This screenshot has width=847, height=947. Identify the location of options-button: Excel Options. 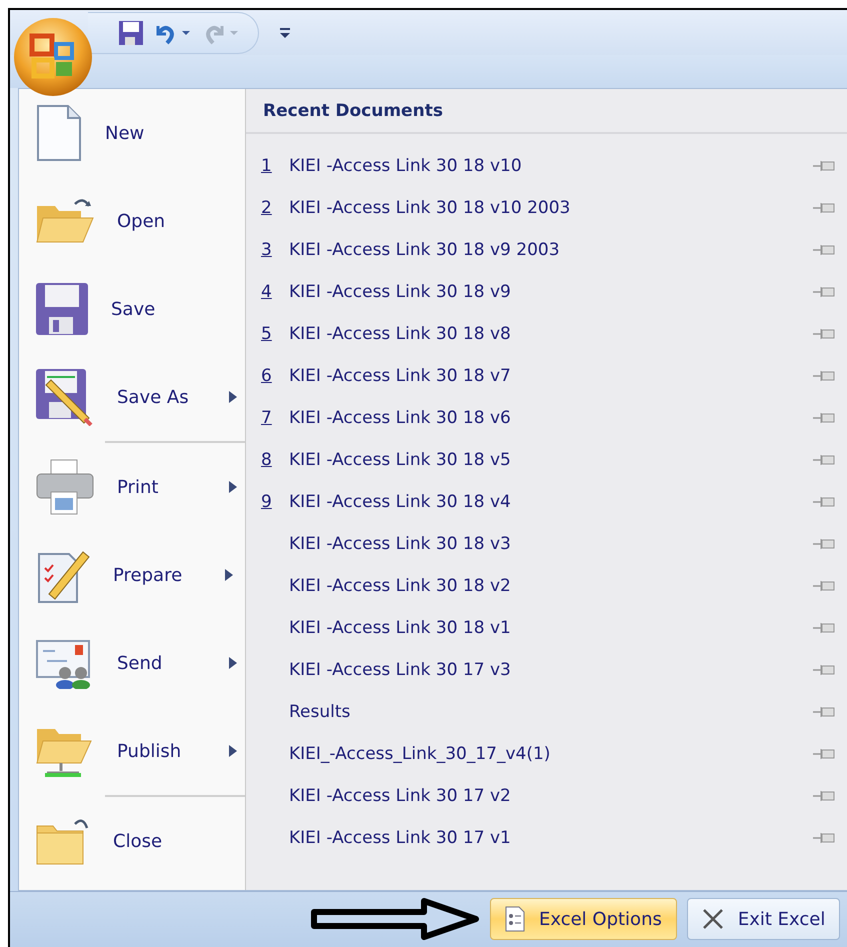
(583, 919).